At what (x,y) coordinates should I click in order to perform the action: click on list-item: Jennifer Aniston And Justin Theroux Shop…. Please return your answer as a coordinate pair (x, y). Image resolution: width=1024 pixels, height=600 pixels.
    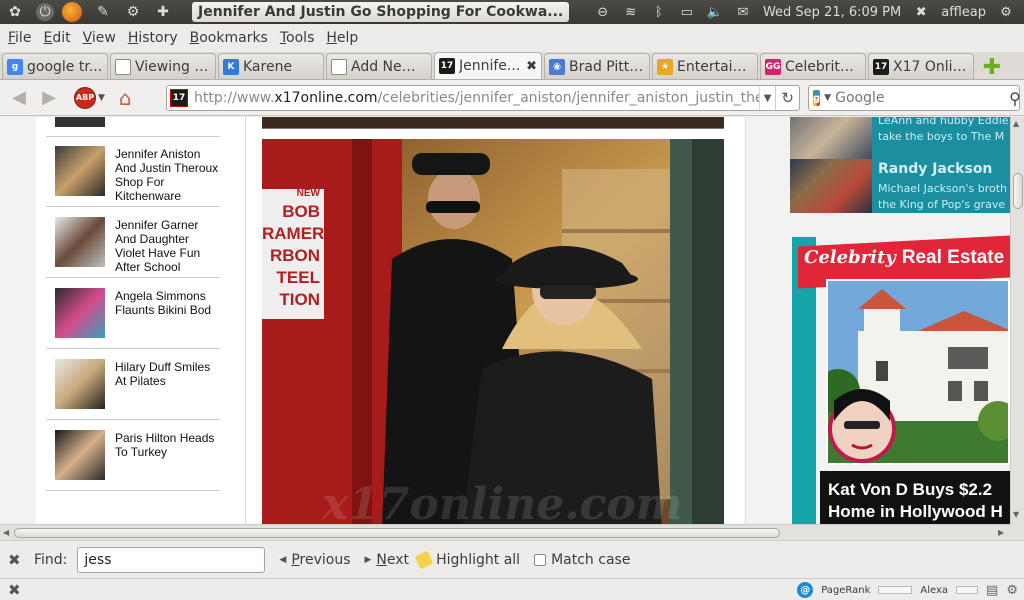
    Looking at the image, I should click on (133, 172).